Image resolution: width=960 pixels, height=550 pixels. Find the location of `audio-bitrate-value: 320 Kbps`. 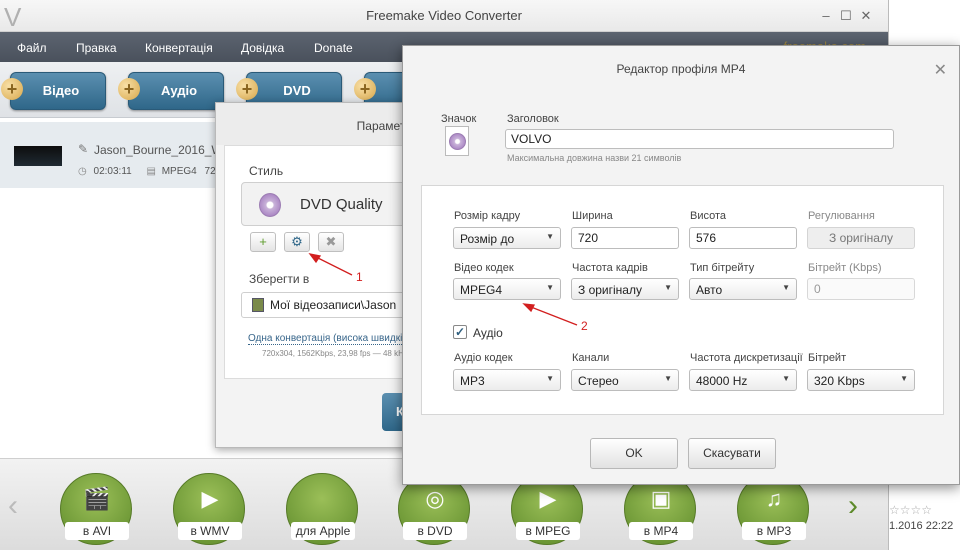

audio-bitrate-value: 320 Kbps is located at coordinates (839, 381).